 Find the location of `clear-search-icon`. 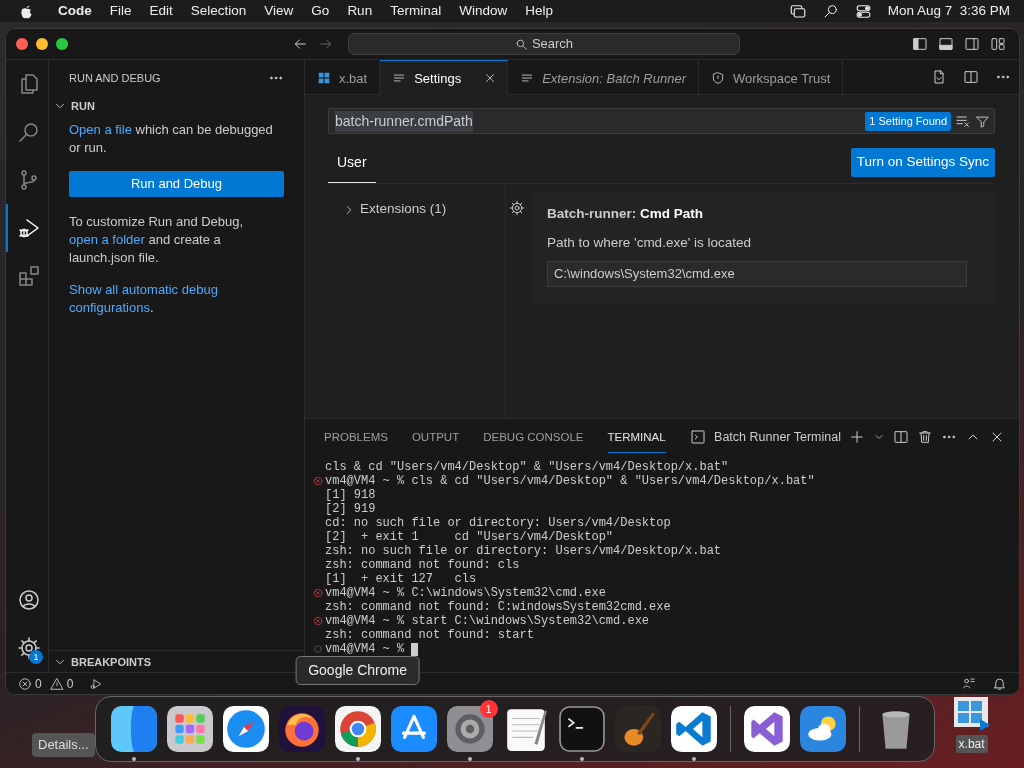

clear-search-icon is located at coordinates (963, 121).